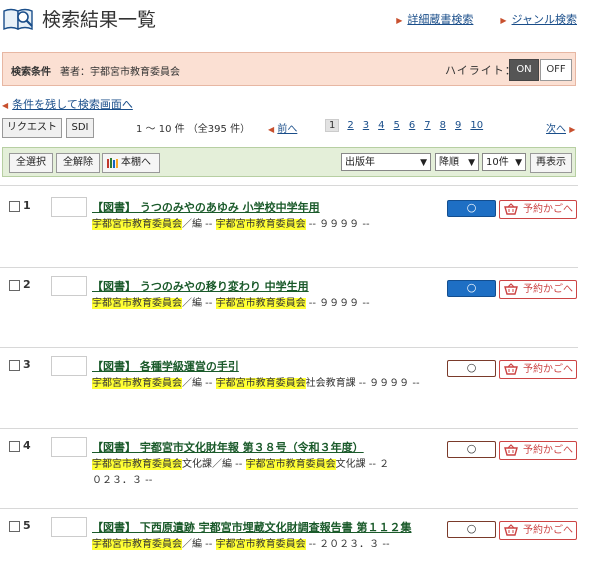 This screenshot has height=579, width=595. What do you see at coordinates (366, 125) in the screenshot?
I see `page-link: 3` at bounding box center [366, 125].